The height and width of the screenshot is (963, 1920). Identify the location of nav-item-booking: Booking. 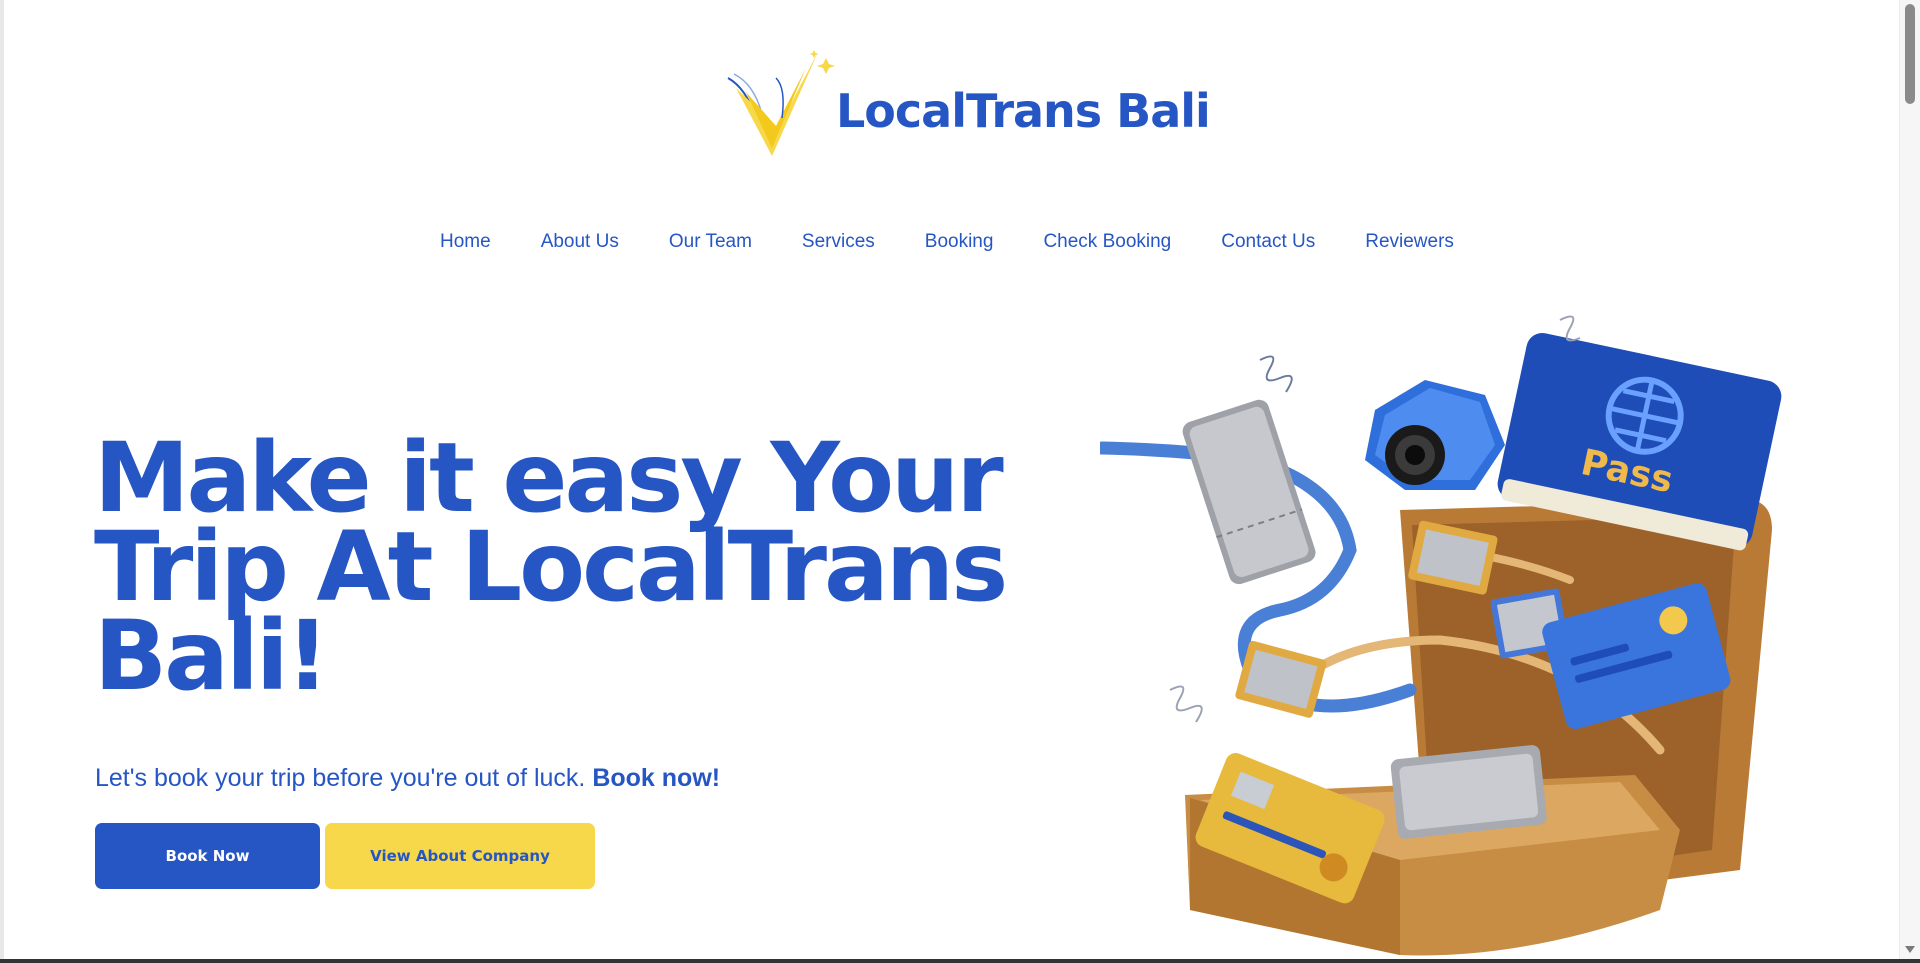
(959, 242).